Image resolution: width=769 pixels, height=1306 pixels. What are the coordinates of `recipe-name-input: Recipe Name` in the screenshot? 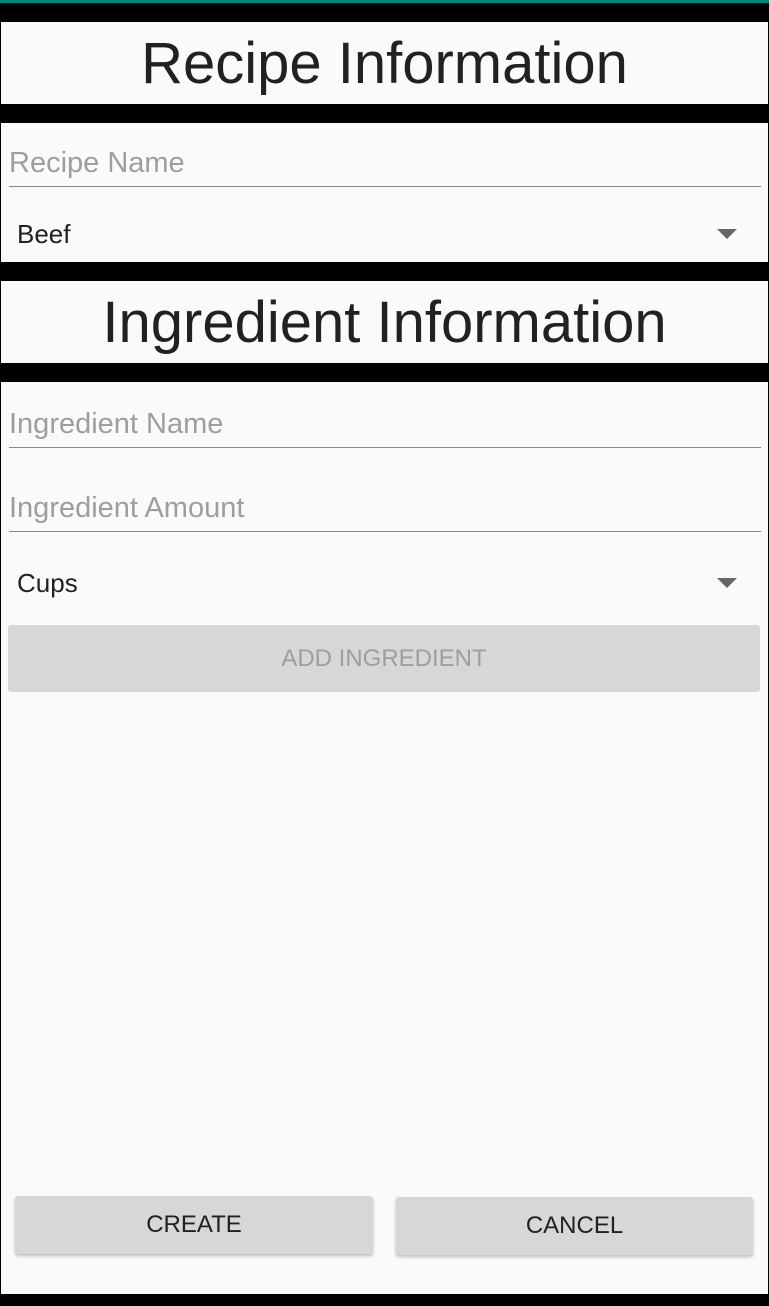 It's located at (385, 167).